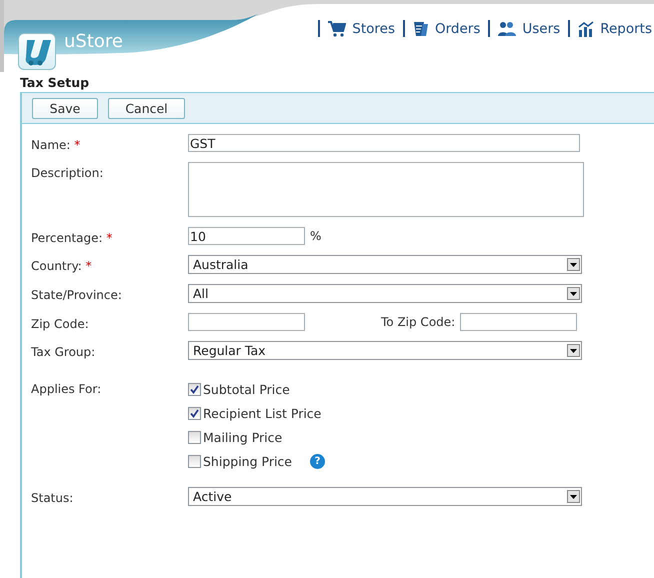 This screenshot has width=654, height=578. What do you see at coordinates (37, 51) in the screenshot?
I see `logo-icon` at bounding box center [37, 51].